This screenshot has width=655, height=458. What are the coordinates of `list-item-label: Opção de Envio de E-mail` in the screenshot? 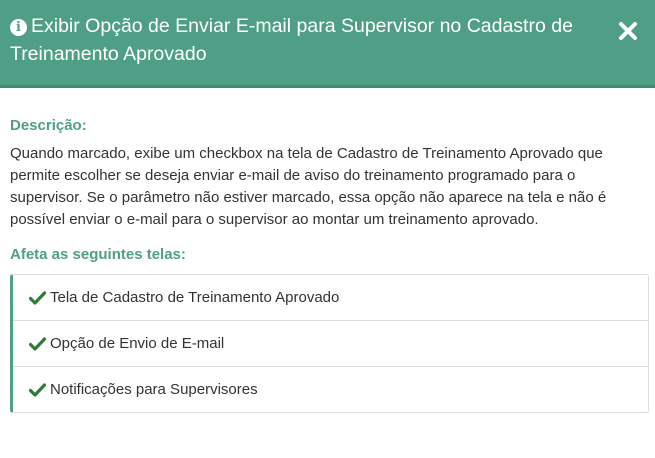 It's located at (137, 343).